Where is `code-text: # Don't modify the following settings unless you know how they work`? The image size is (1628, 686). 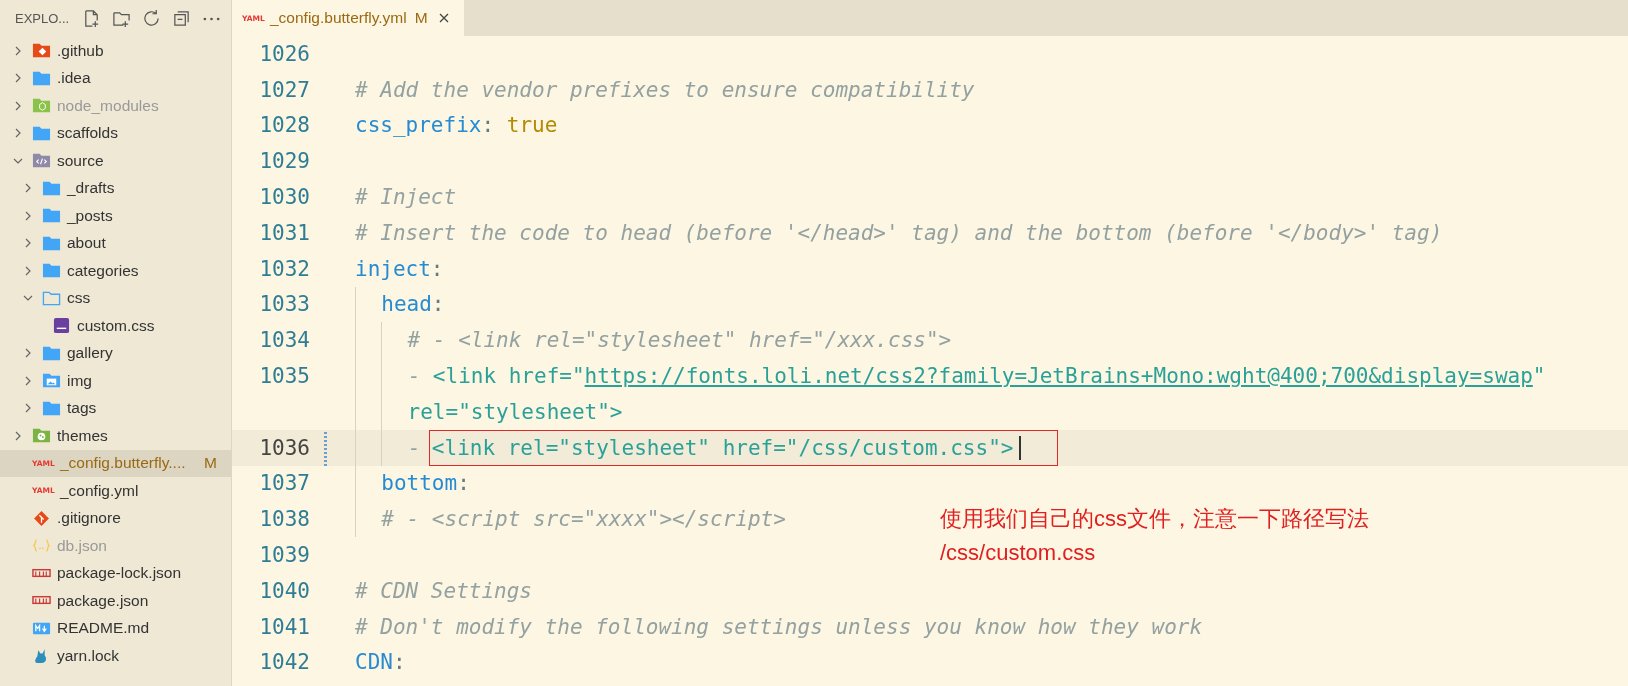
code-text: # Don't modify the following settings unless you know how they work is located at coordinates (779, 626).